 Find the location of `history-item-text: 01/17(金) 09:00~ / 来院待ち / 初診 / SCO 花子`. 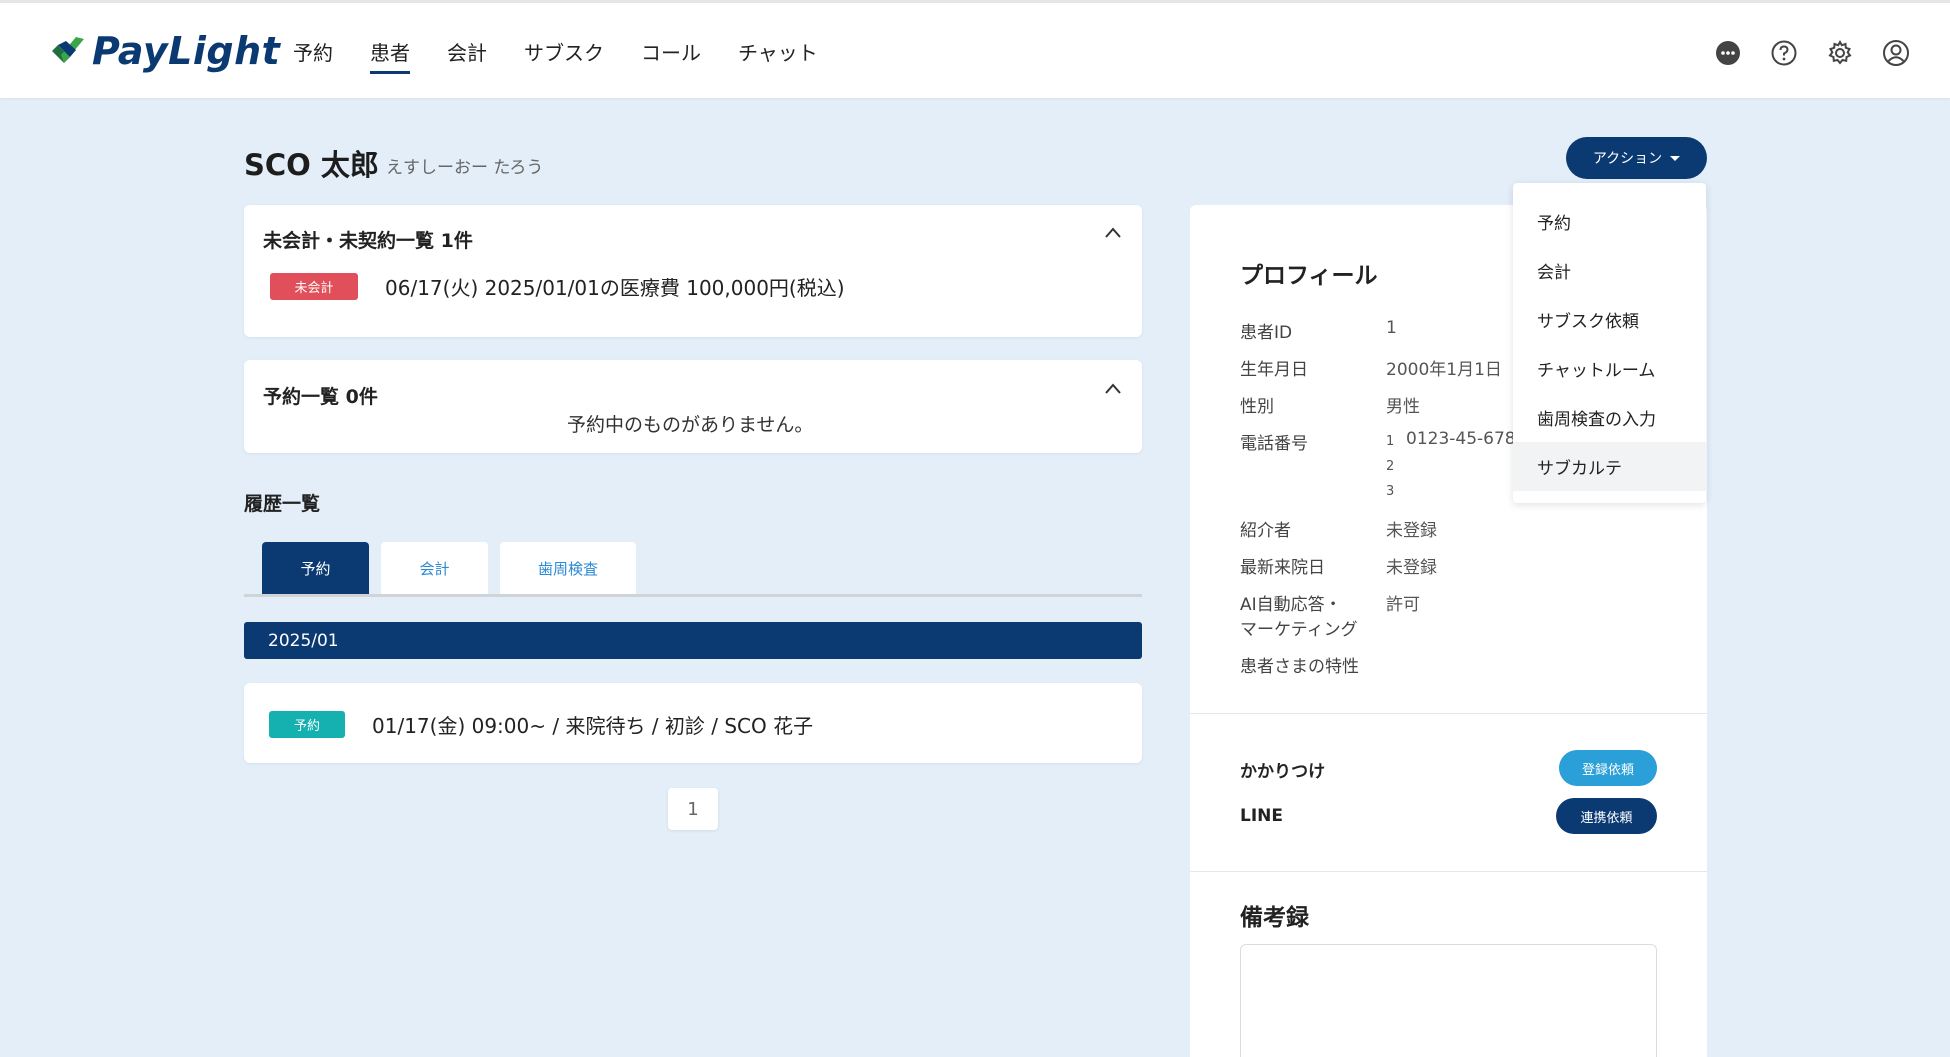

history-item-text: 01/17(金) 09:00~ / 来院待ち / 初診 / SCO 花子 is located at coordinates (592, 724).